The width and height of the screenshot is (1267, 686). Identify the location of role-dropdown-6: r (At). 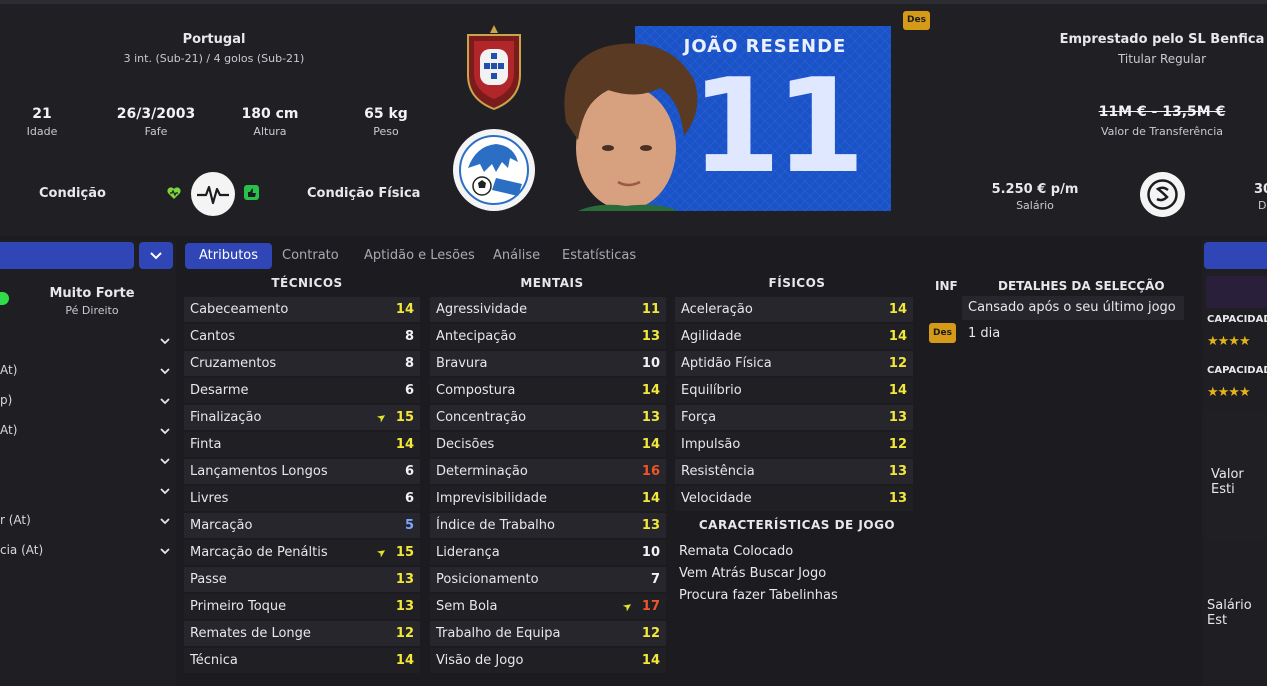
(15, 520).